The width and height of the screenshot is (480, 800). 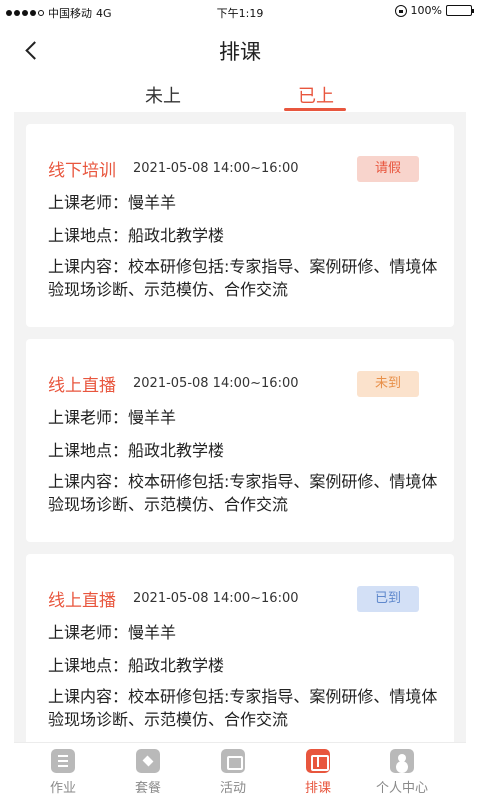 I want to click on header: 排课, so click(x=240, y=51).